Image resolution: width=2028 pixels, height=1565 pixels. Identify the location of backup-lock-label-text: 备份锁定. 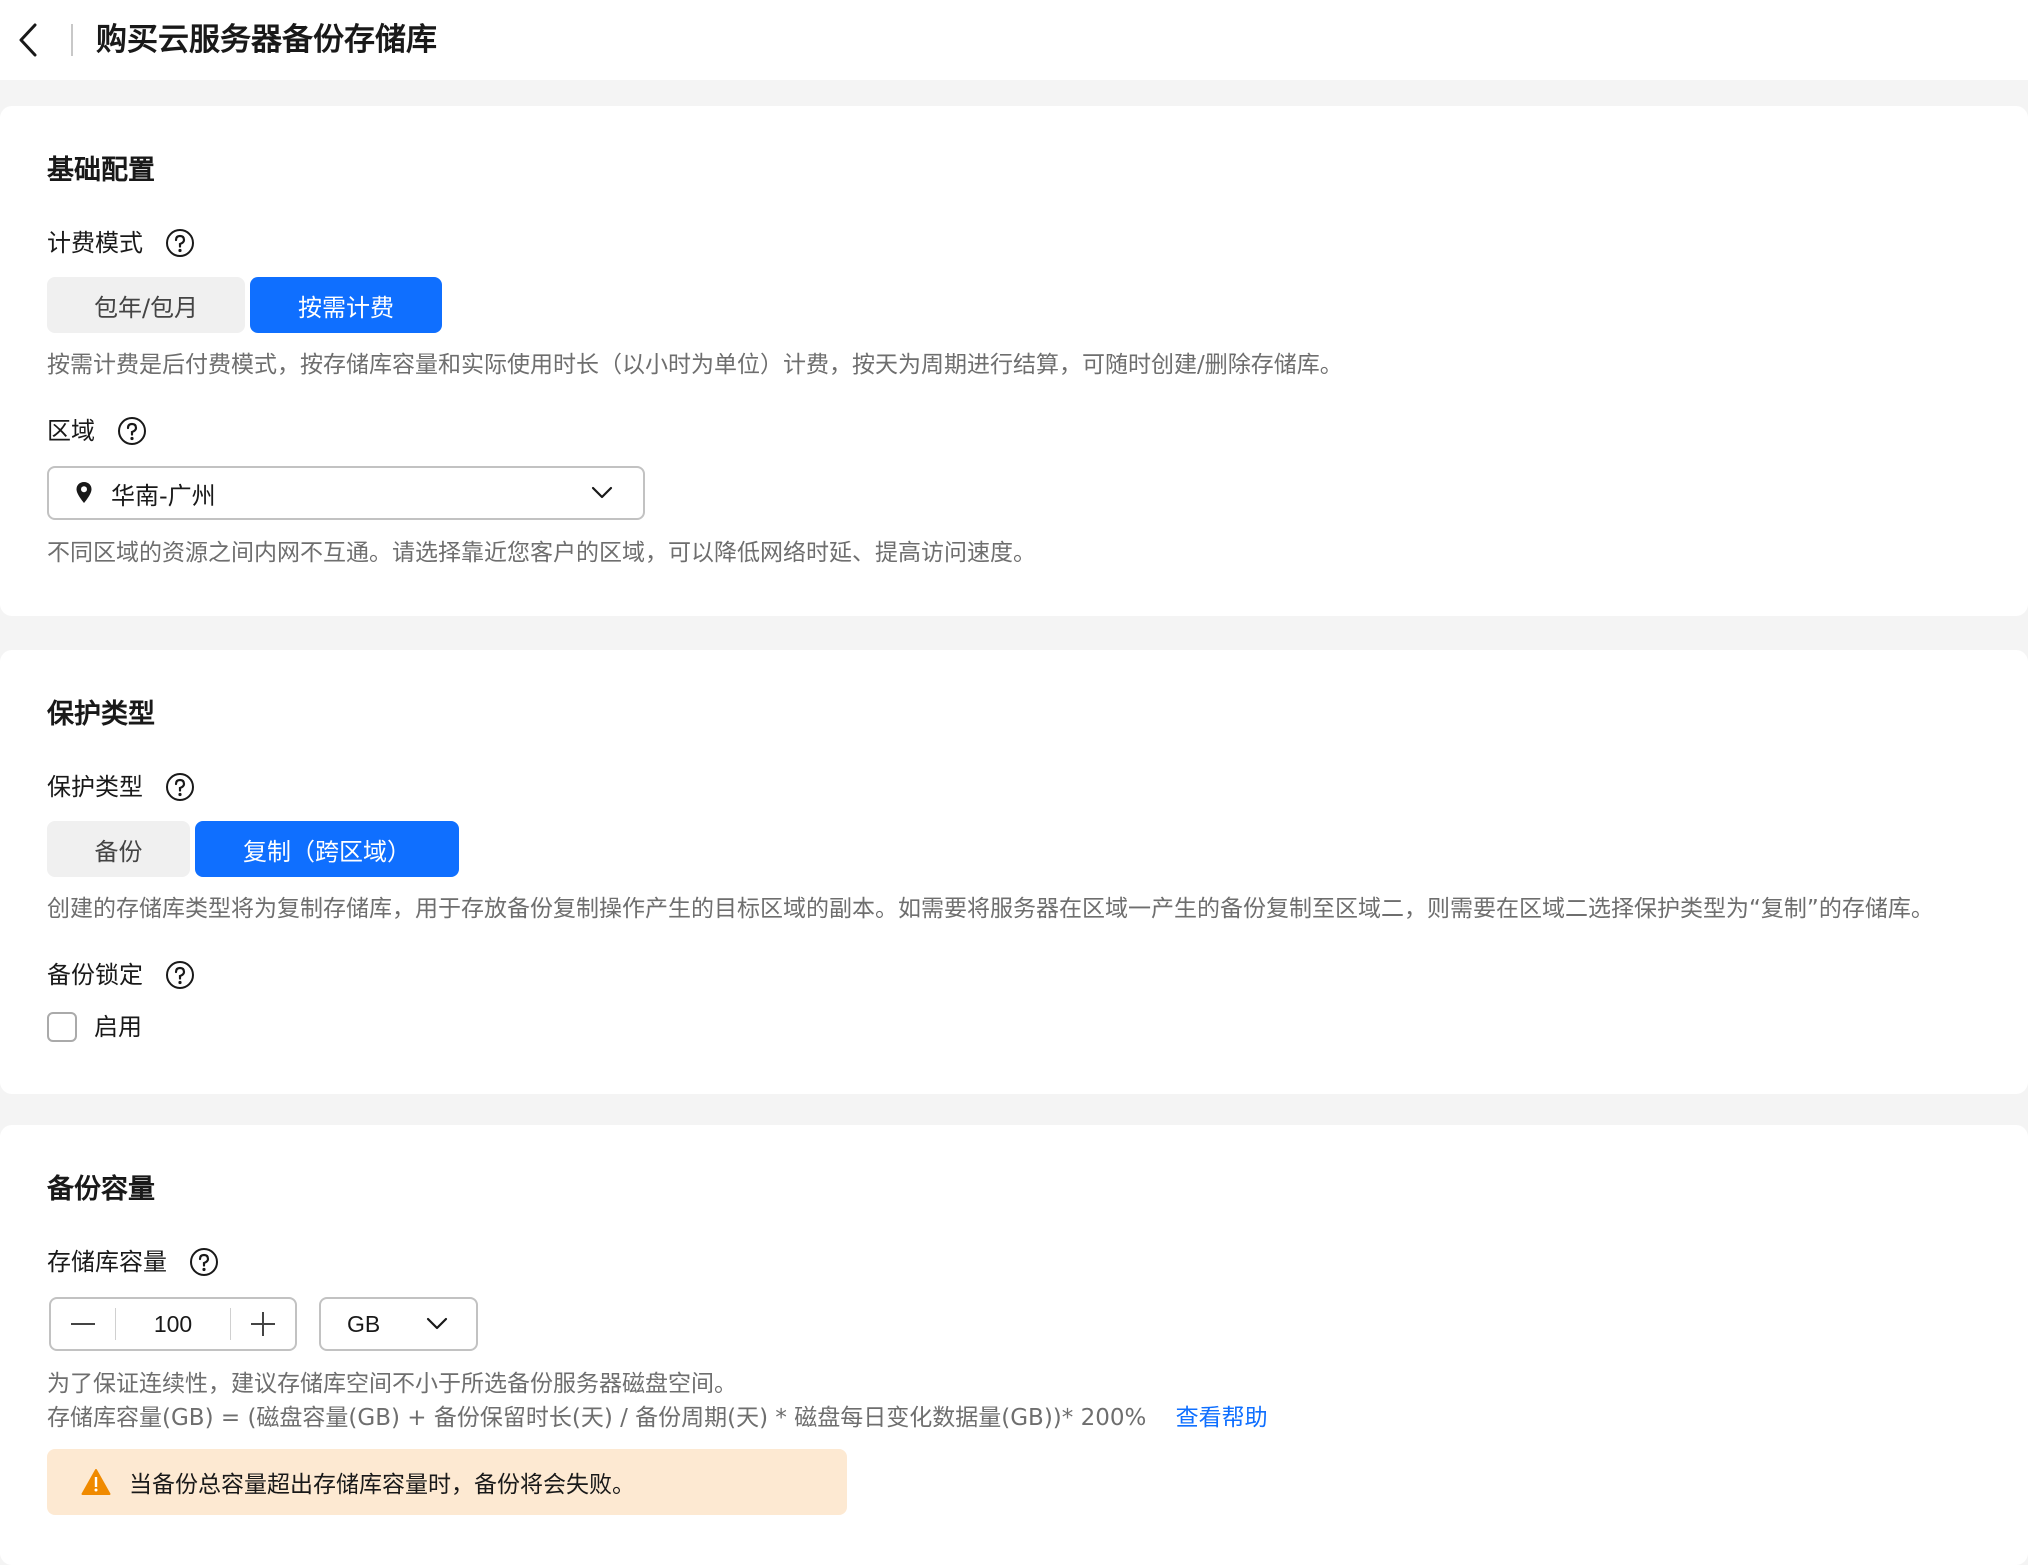
(95, 975).